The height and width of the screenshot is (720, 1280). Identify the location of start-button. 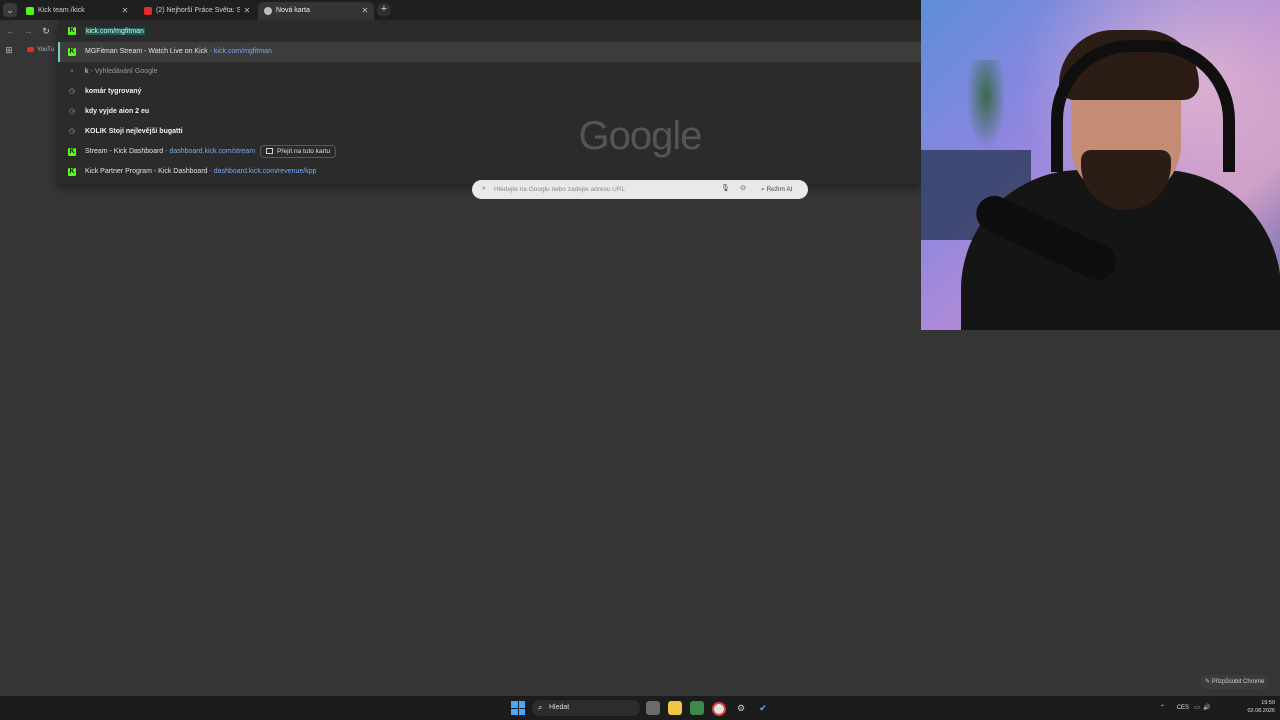
(518, 708).